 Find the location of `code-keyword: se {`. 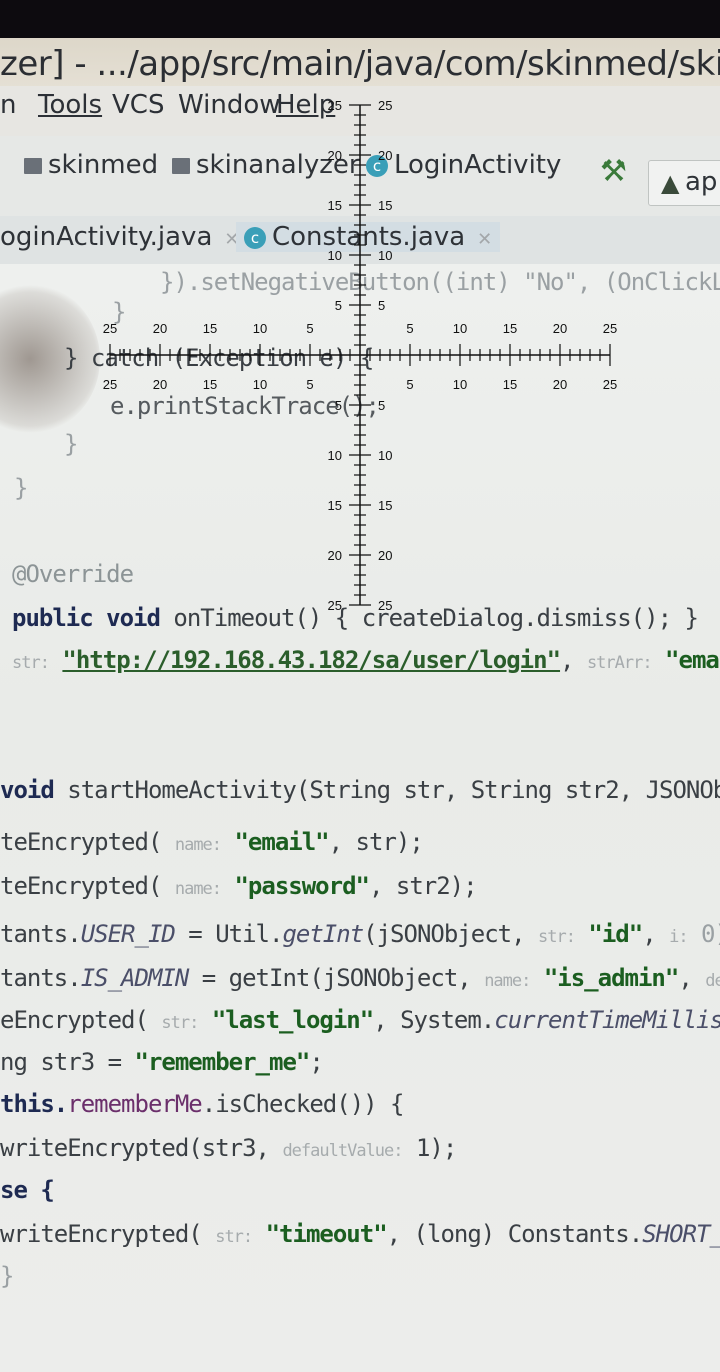

code-keyword: se { is located at coordinates (27, 1190).